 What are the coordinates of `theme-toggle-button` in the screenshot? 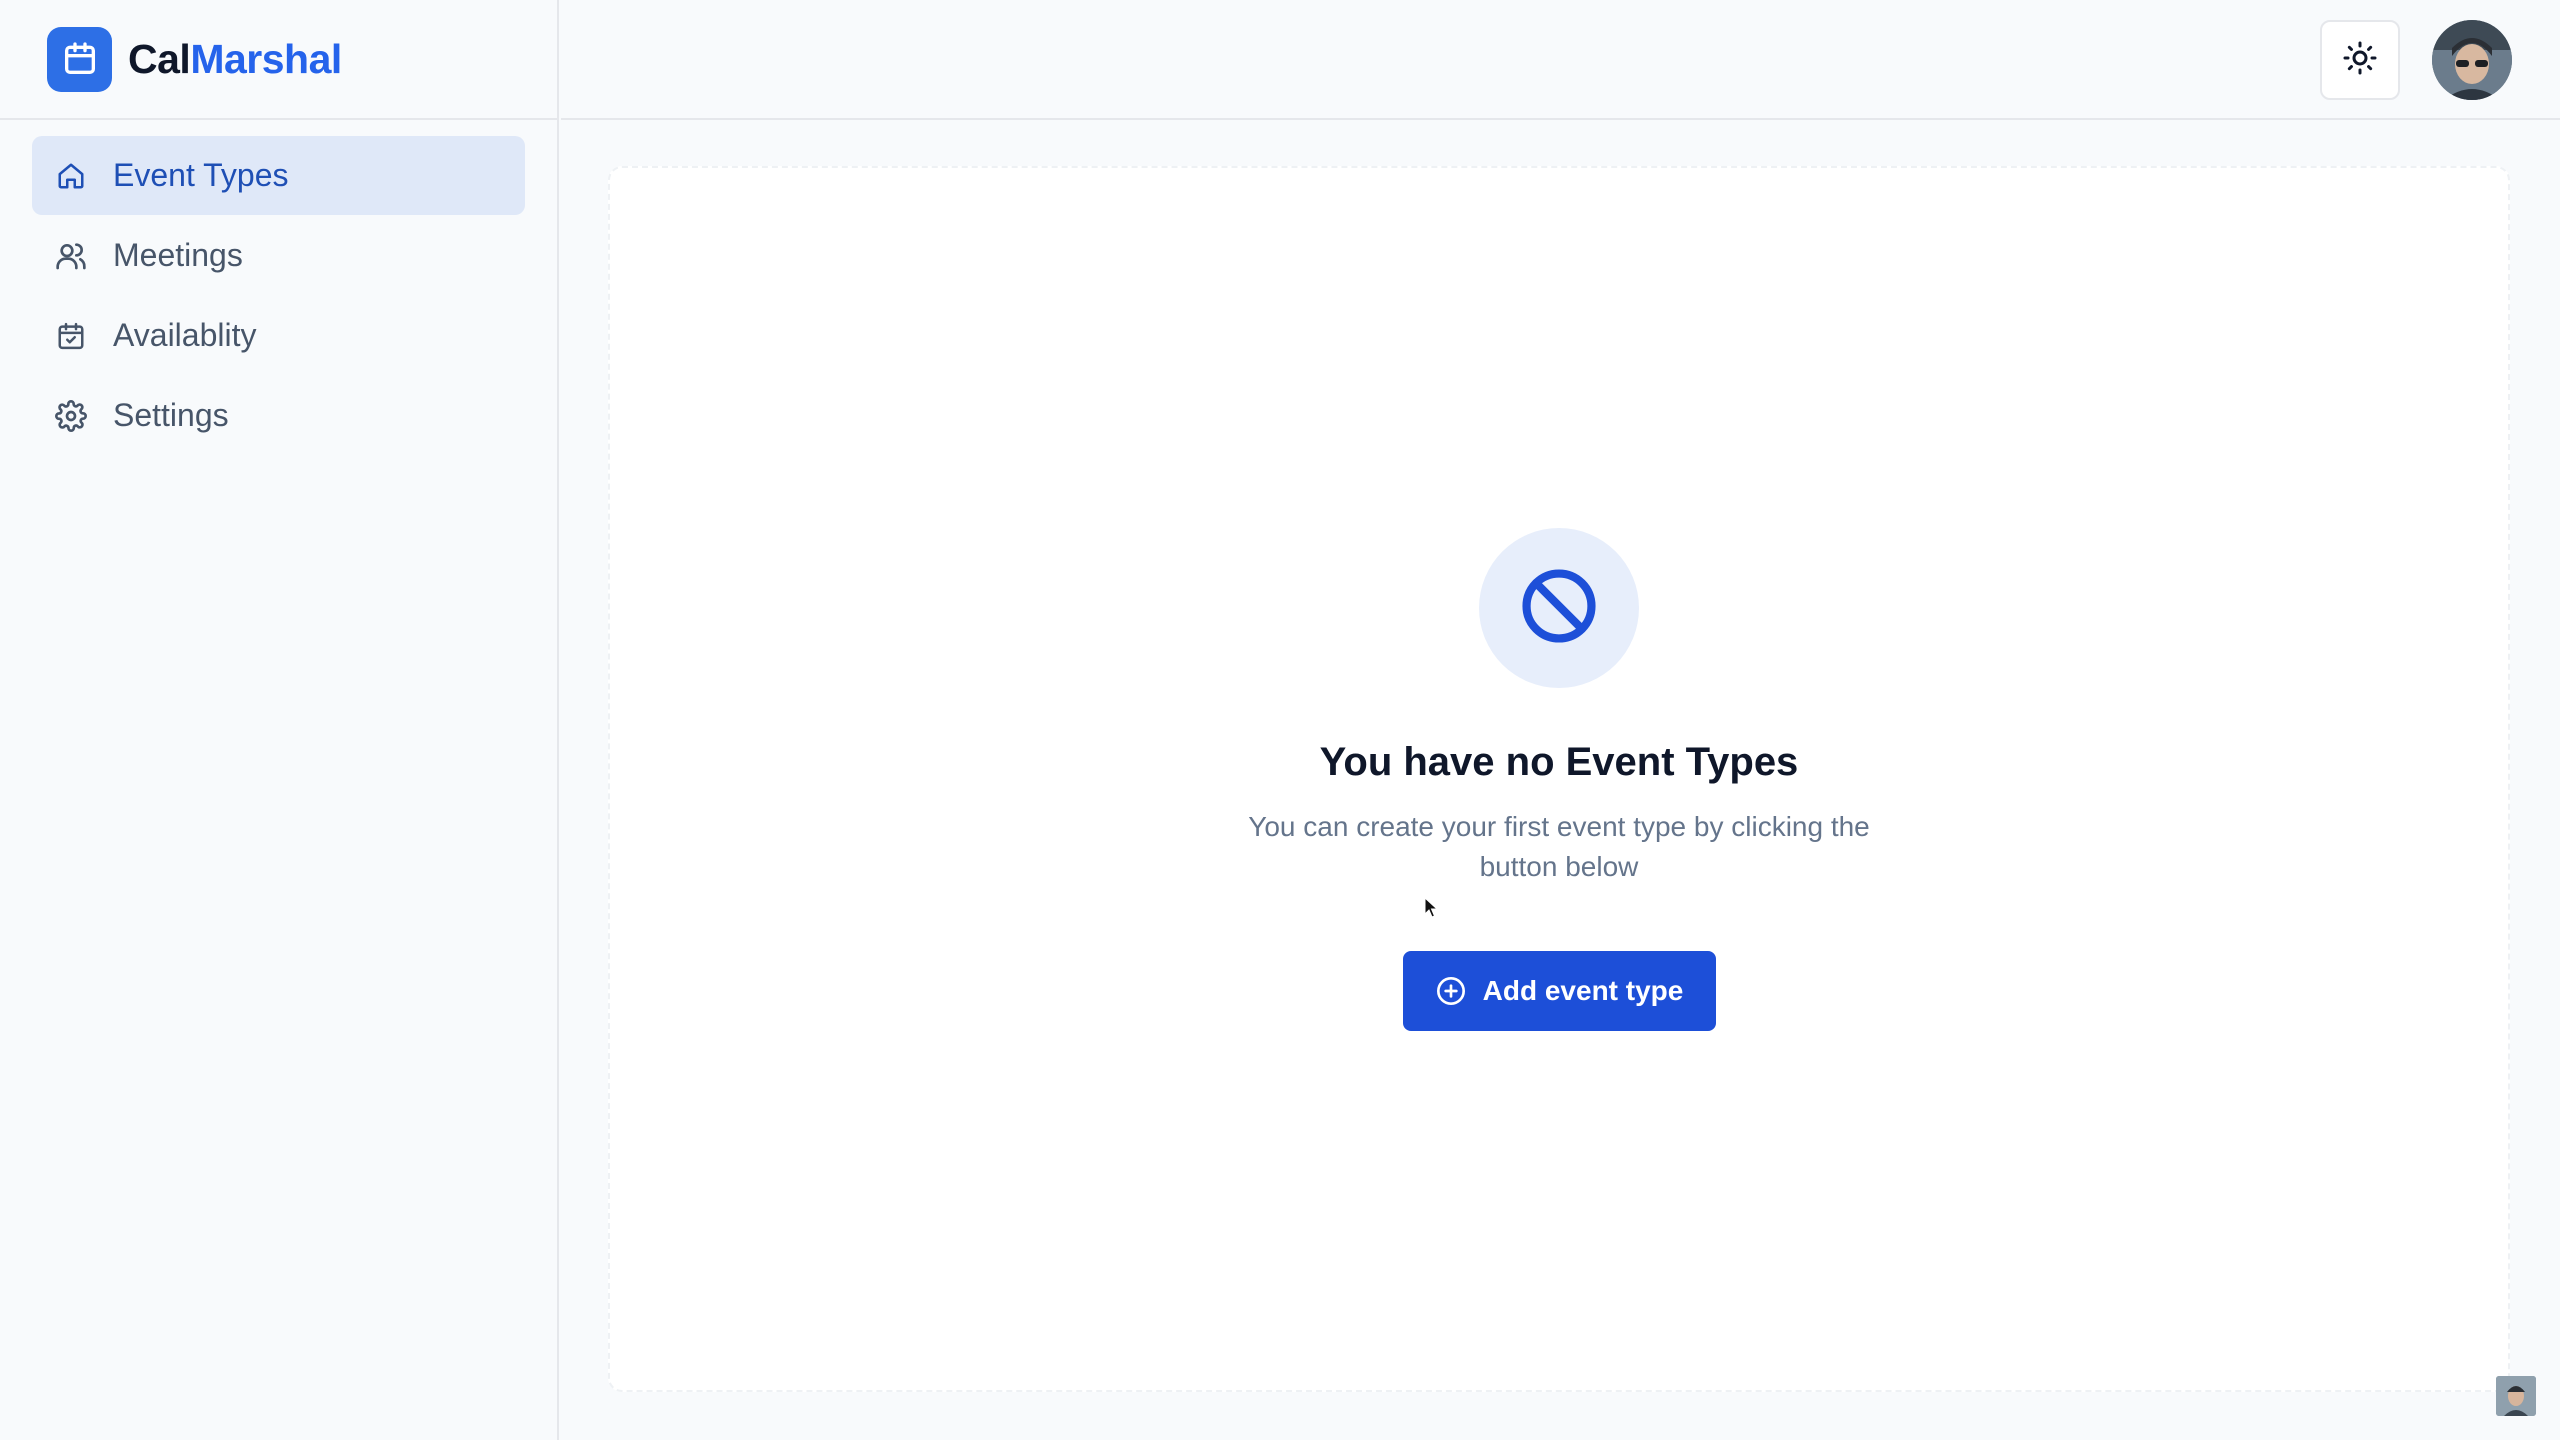 It's located at (2360, 60).